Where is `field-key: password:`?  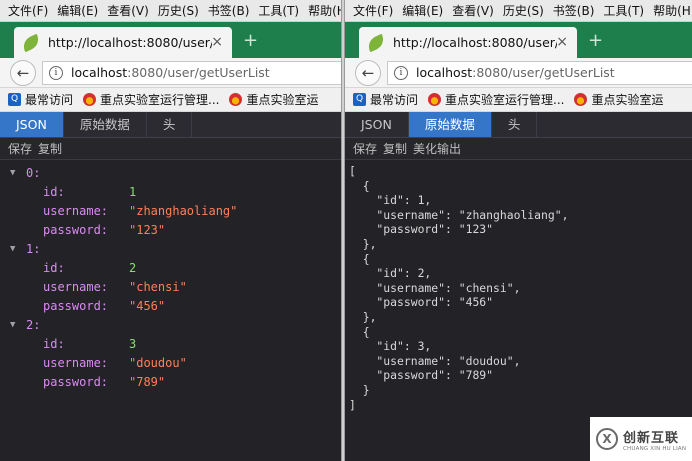
field-key: password: is located at coordinates (76, 305).